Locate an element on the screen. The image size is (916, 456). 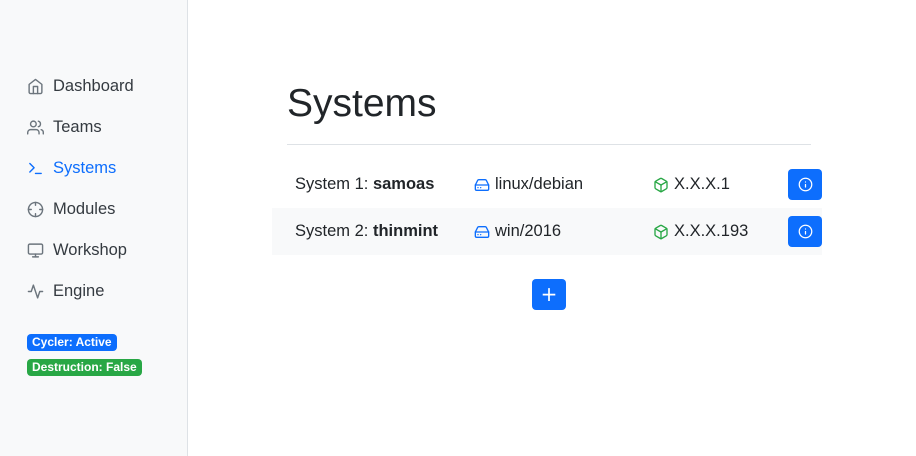
system-os: win/2016 is located at coordinates (517, 231).